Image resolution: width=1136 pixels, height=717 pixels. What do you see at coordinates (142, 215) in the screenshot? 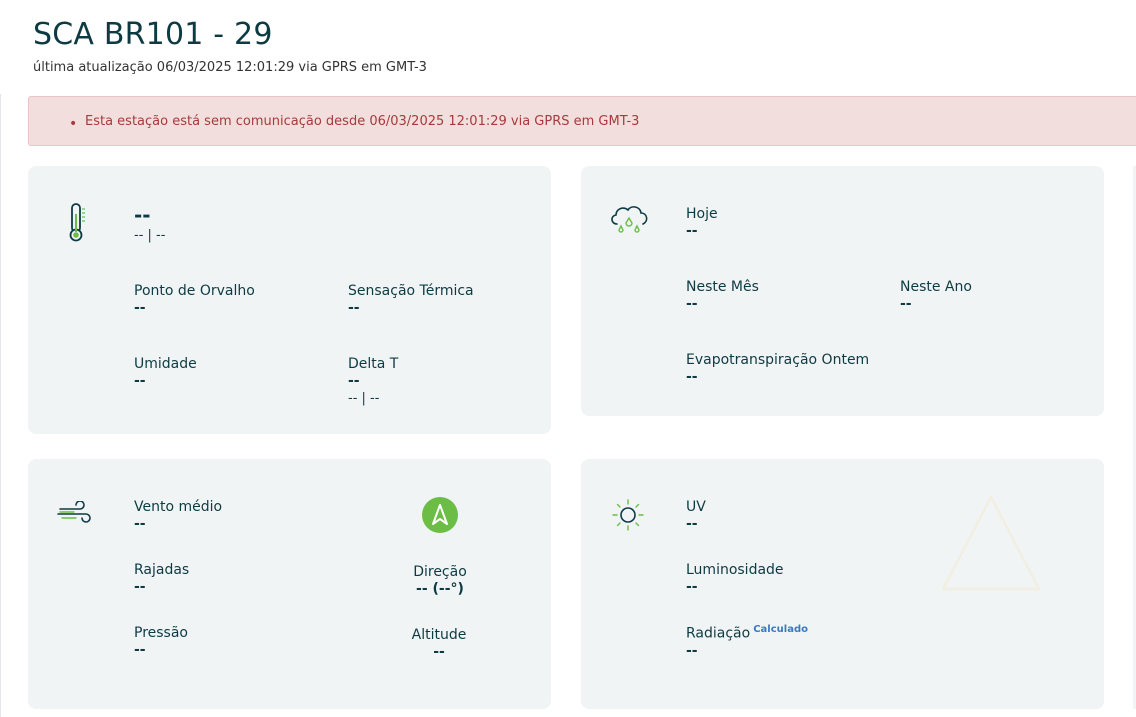
I see `temperature-value: --` at bounding box center [142, 215].